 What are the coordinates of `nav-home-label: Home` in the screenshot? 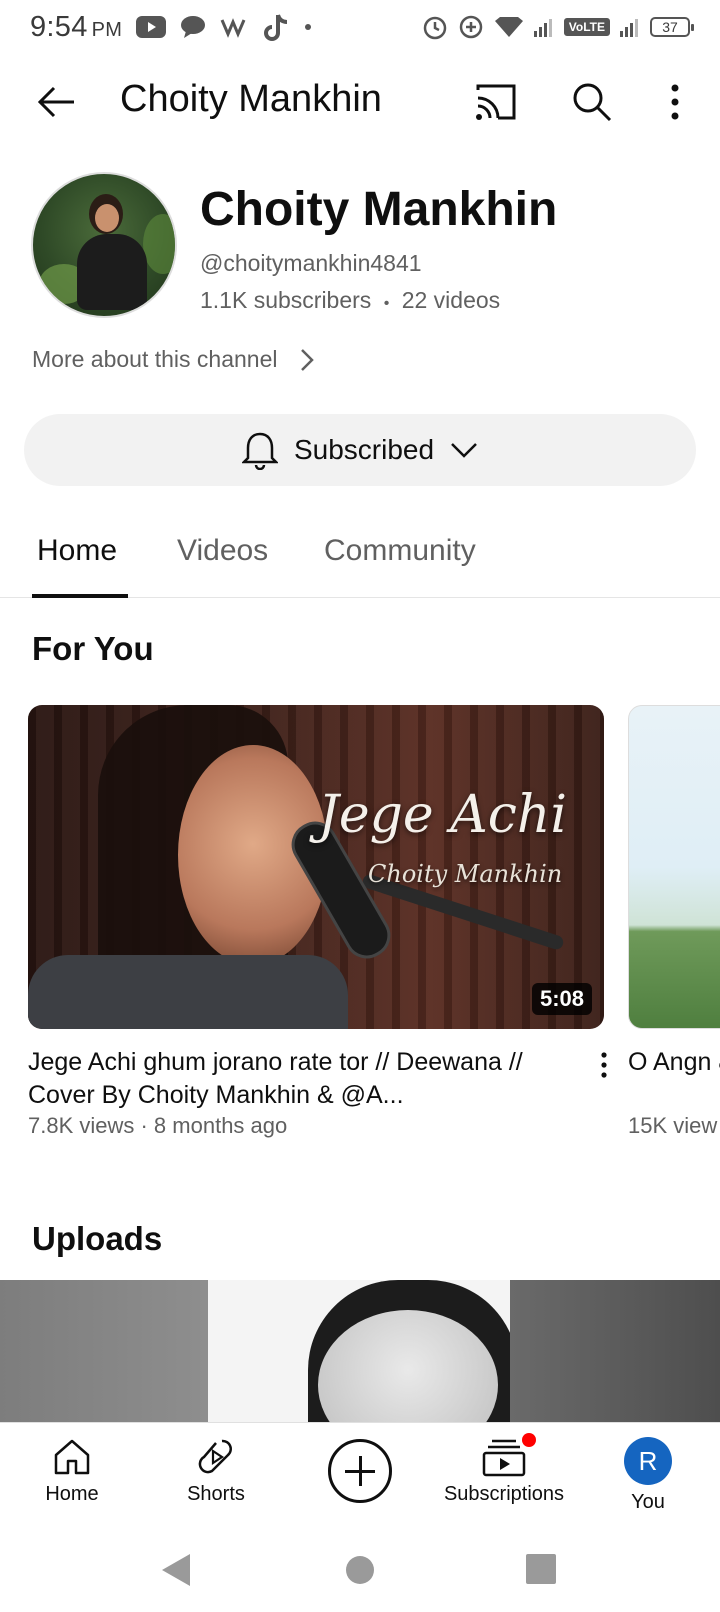 It's located at (72, 1494).